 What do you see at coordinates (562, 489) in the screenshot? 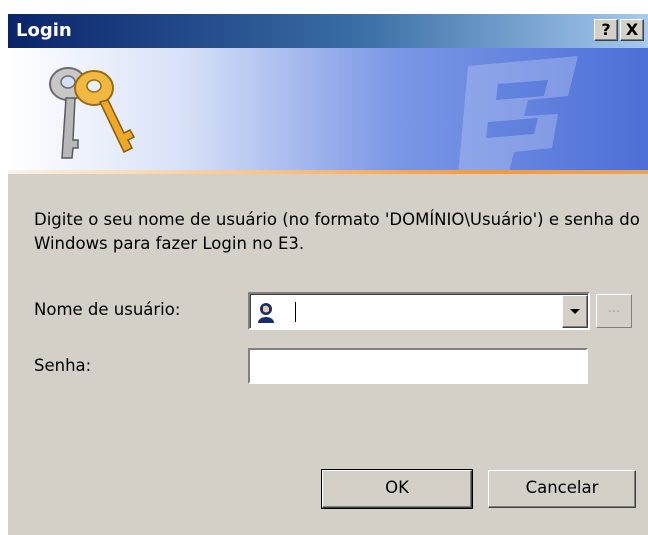
I see `cancel-button: Cancelar` at bounding box center [562, 489].